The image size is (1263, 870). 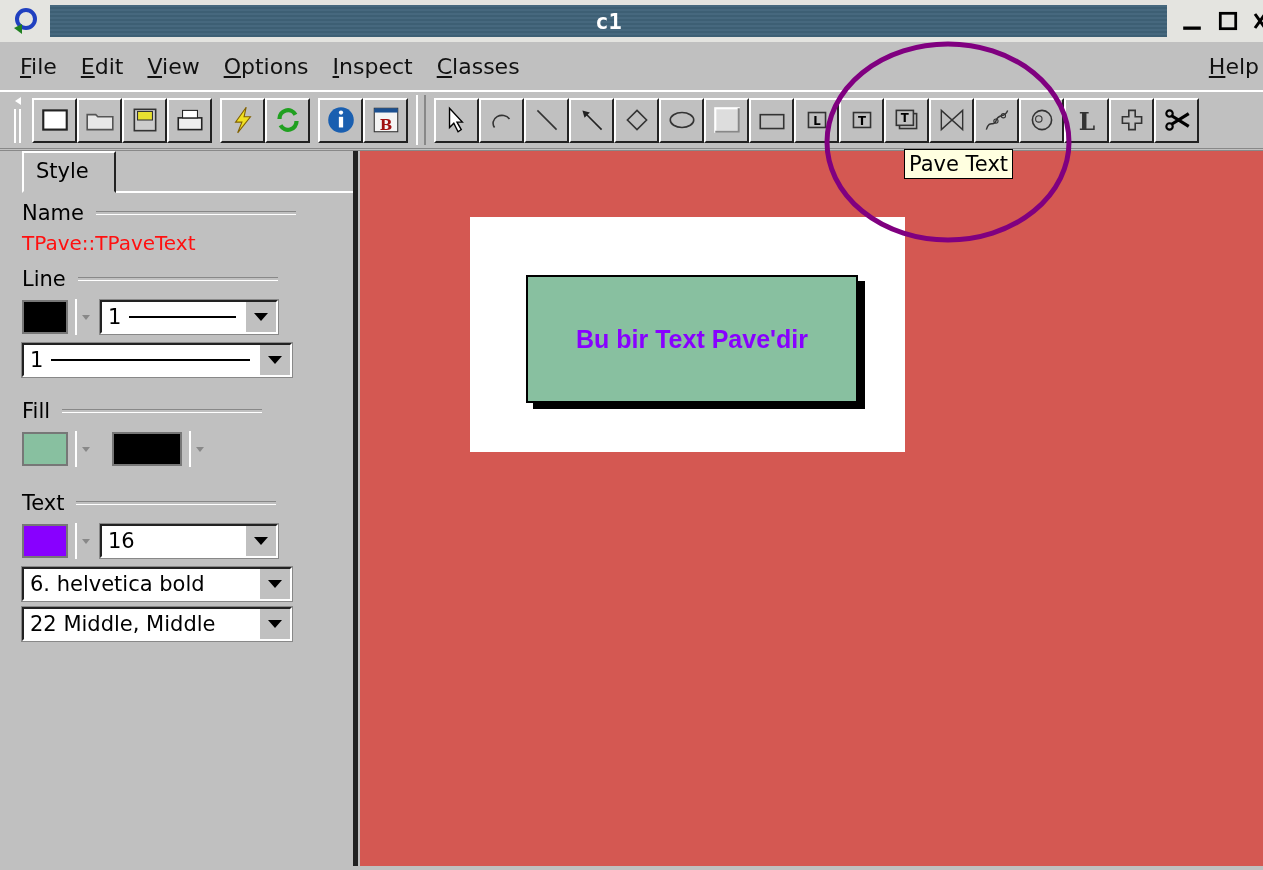 What do you see at coordinates (266, 66) in the screenshot?
I see `menu-item: Options` at bounding box center [266, 66].